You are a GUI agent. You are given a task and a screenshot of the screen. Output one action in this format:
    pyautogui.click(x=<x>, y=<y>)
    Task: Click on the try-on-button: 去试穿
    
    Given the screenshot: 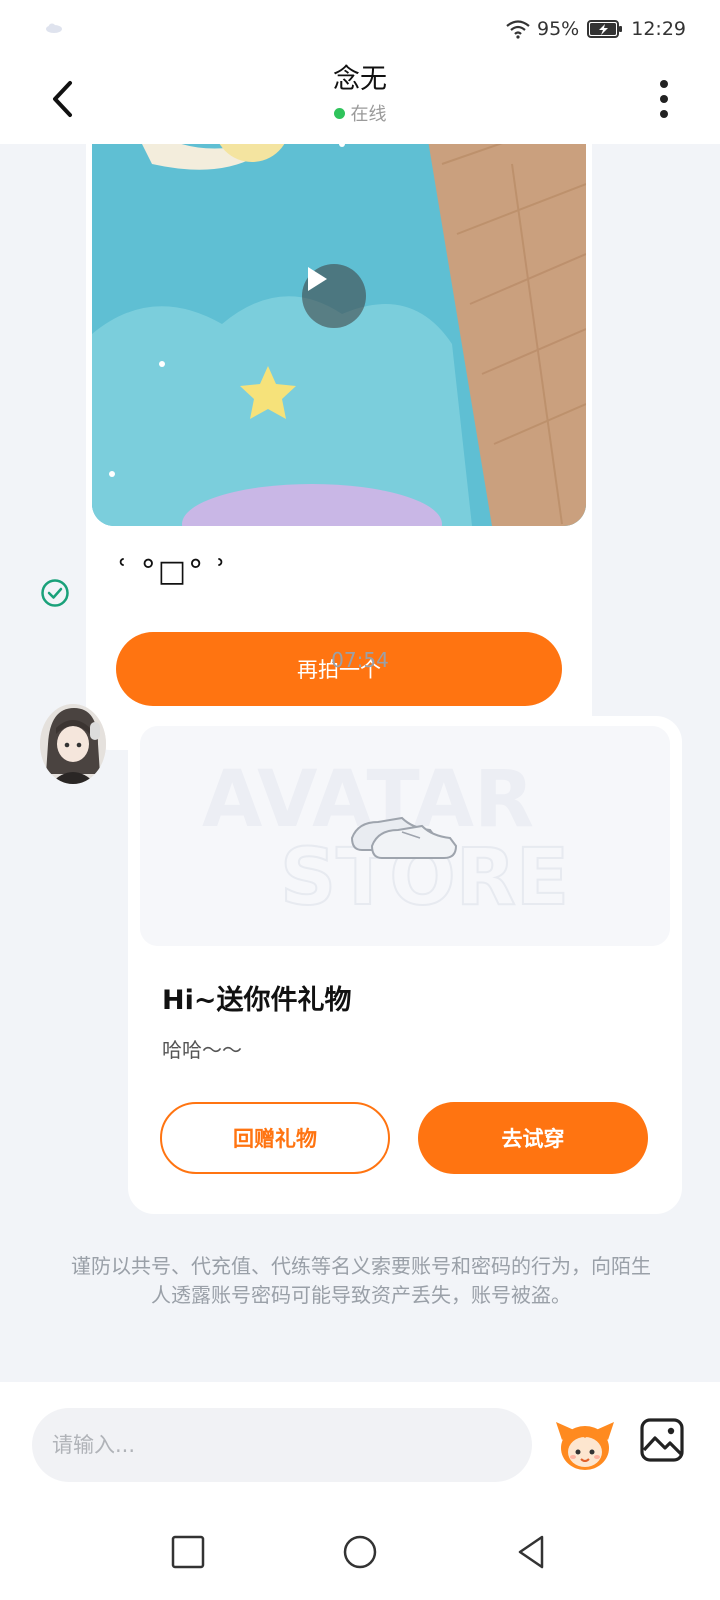 What is the action you would take?
    pyautogui.click(x=533, y=1138)
    